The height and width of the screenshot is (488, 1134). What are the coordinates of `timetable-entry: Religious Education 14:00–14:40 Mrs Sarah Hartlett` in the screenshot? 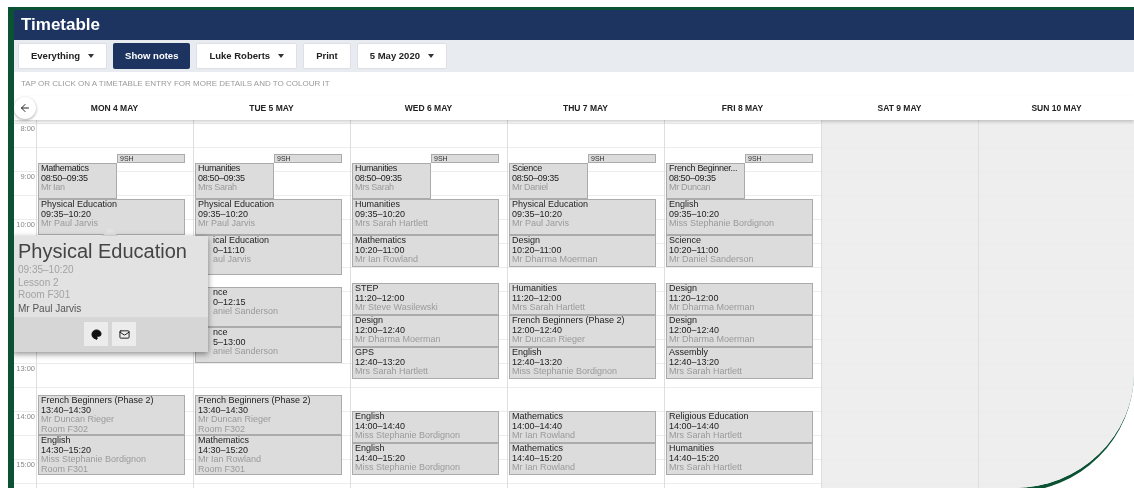 It's located at (739, 427).